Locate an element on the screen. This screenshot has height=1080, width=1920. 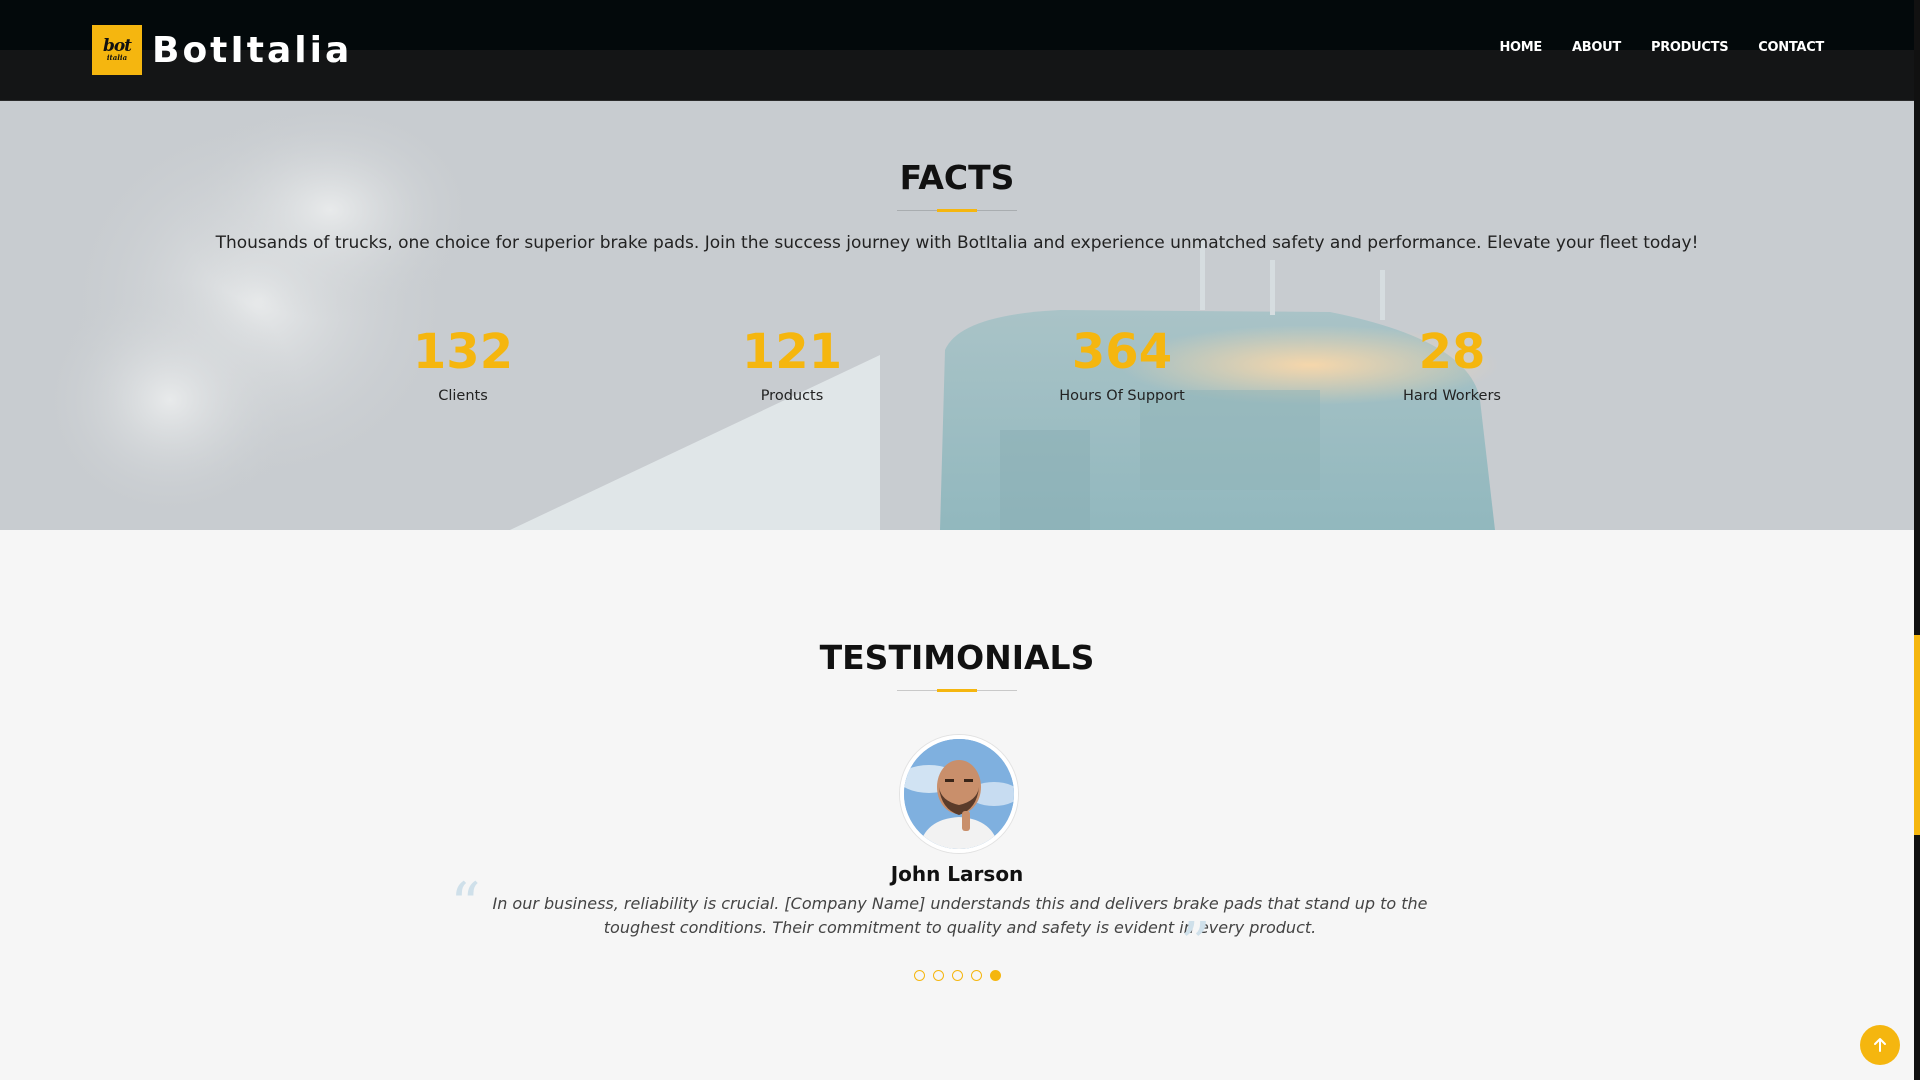
nav-about-link: ABOUT is located at coordinates (1596, 47).